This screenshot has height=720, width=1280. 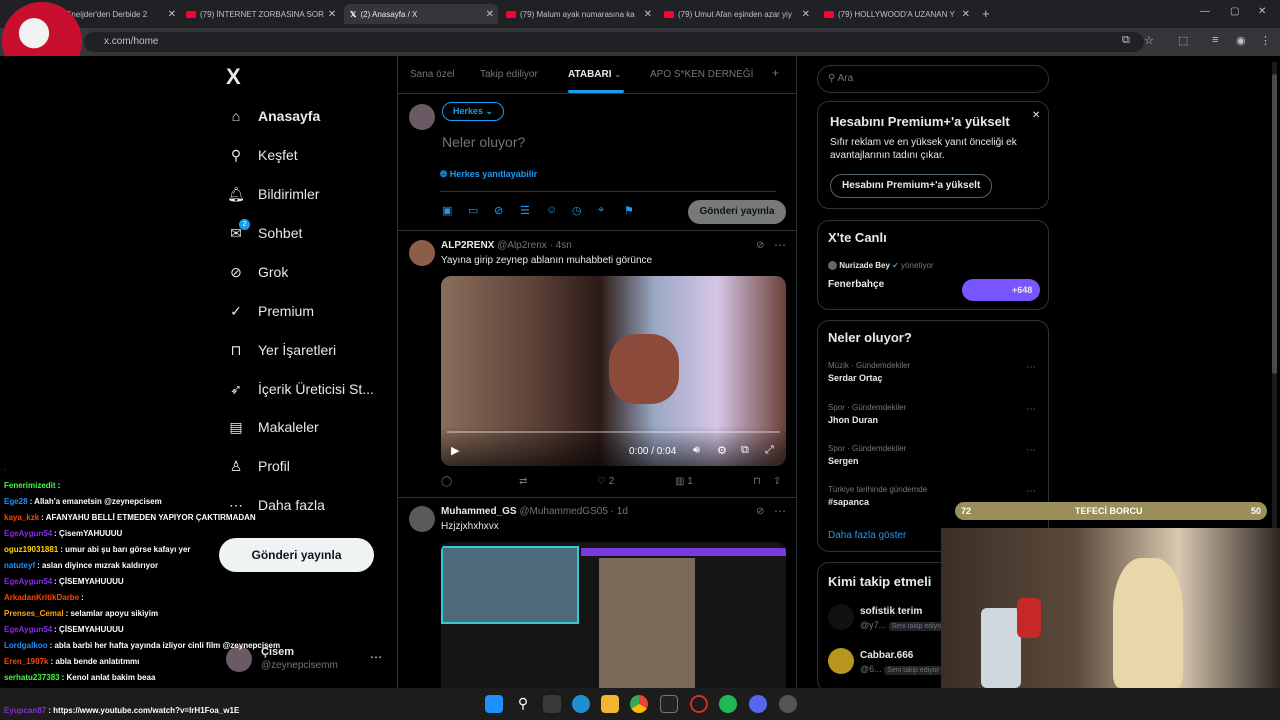 I want to click on poll-icon: ☰, so click(x=526, y=210).